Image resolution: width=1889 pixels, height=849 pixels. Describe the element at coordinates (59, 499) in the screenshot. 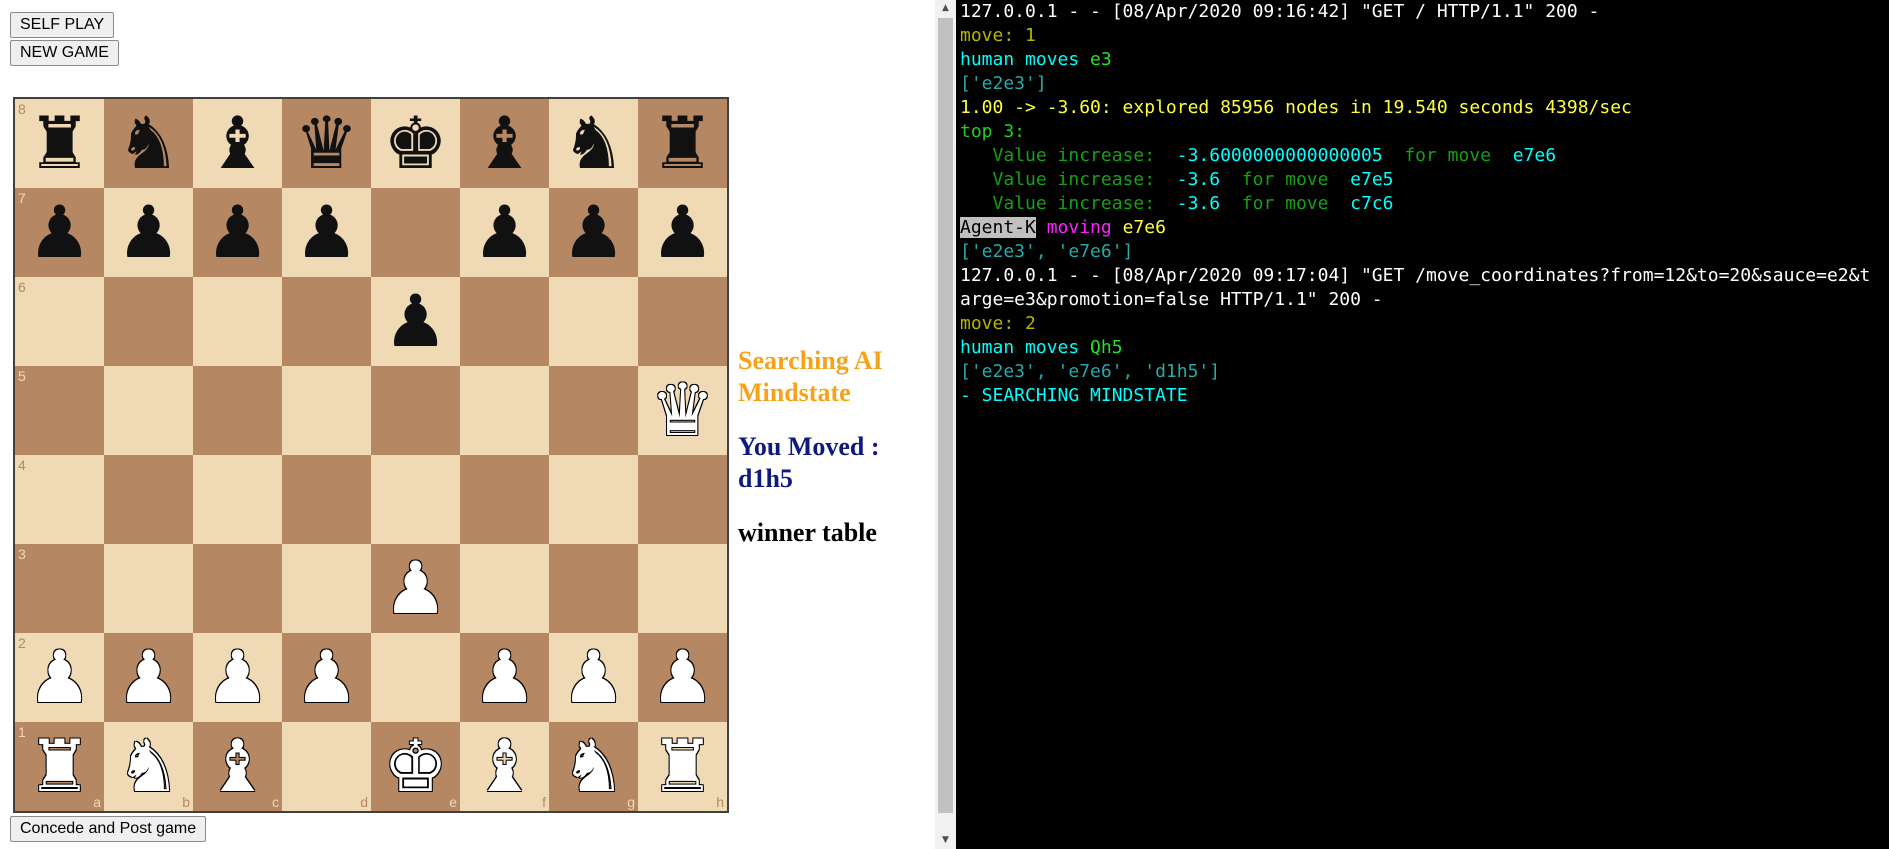

I see `square-a4: 4` at that location.